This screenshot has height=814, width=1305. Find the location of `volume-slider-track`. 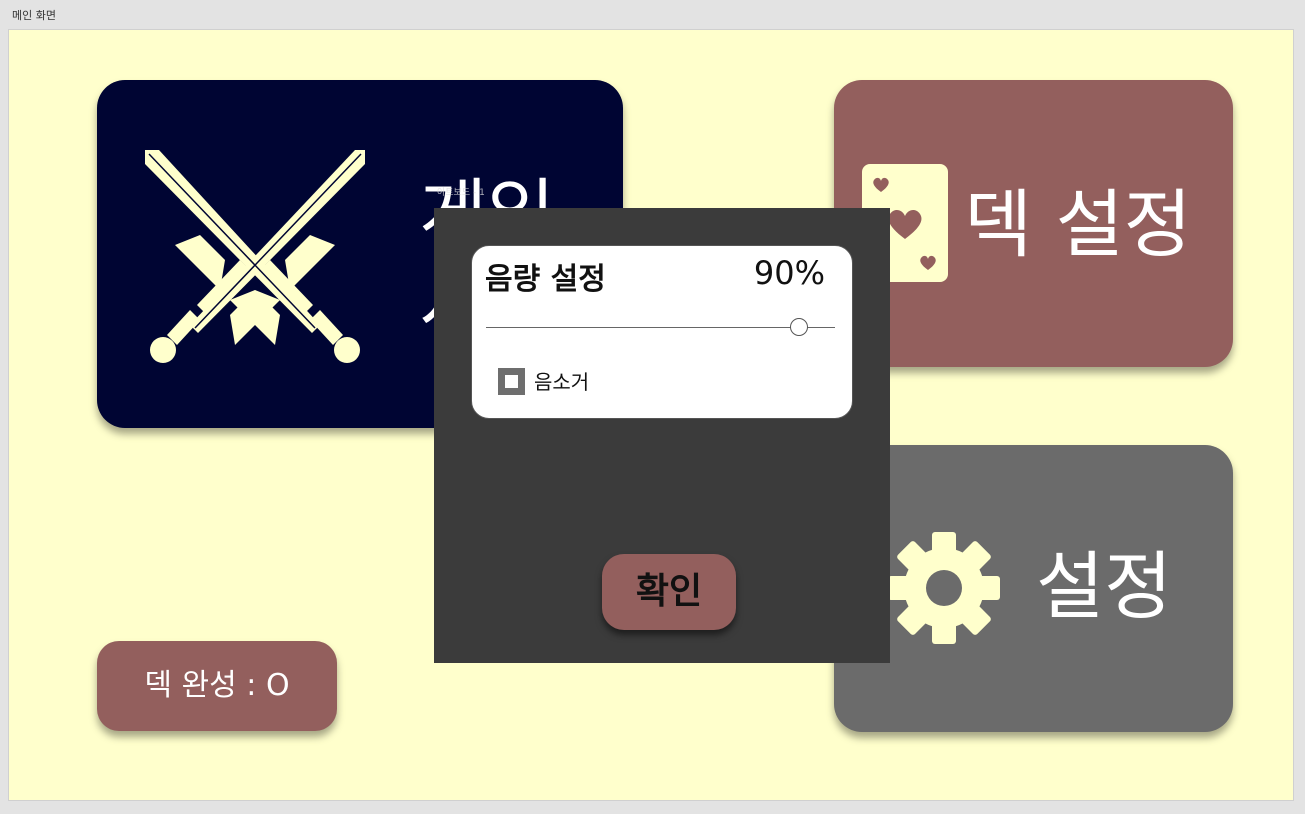

volume-slider-track is located at coordinates (660, 327).